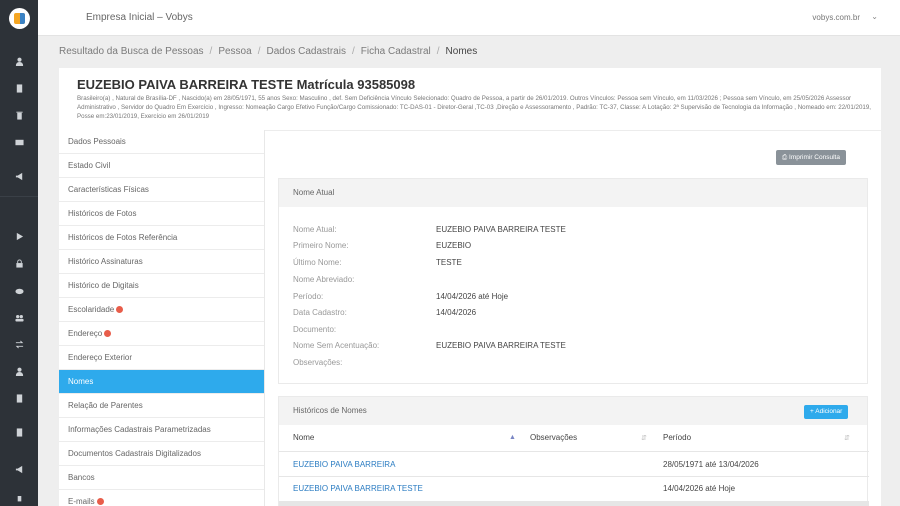  Describe the element at coordinates (19, 264) in the screenshot. I see `lock-icon` at that location.